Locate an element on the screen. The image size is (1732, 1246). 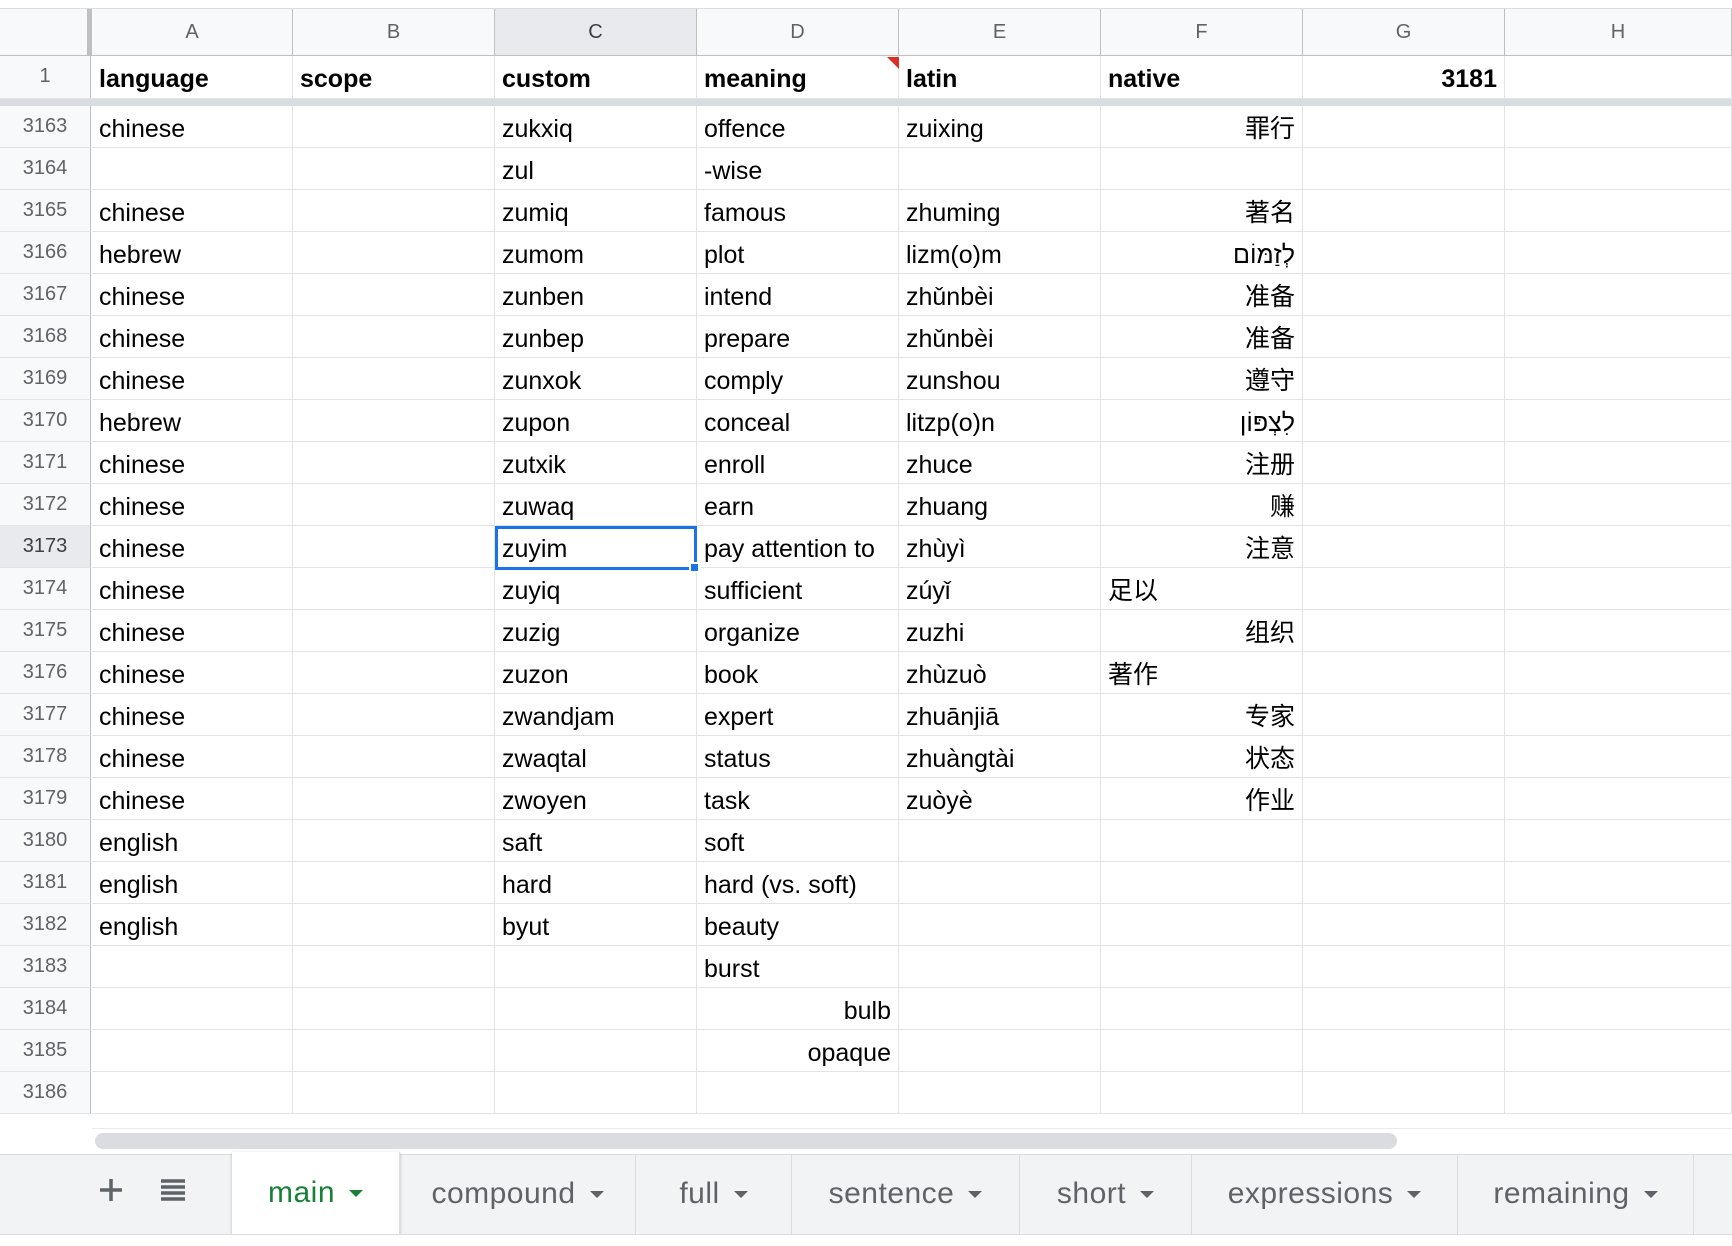
tab-expressions: expressions is located at coordinates (1325, 1194).